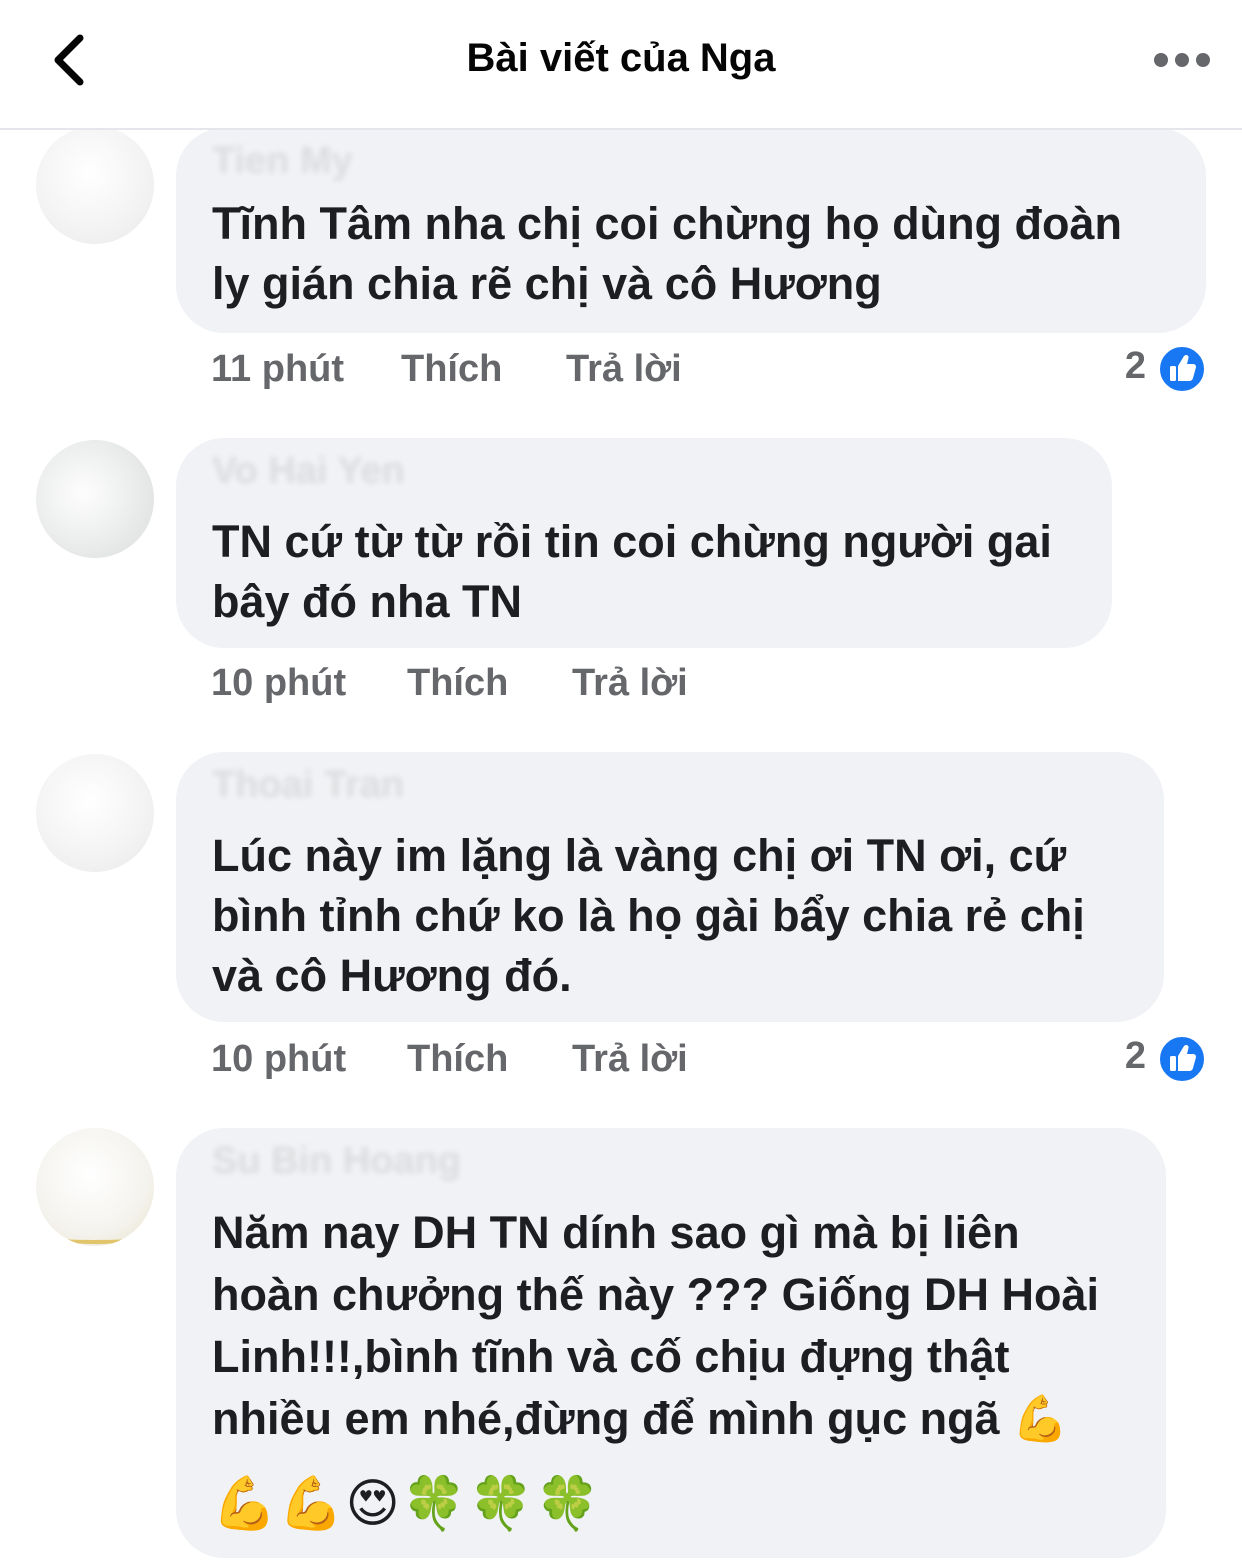 Image resolution: width=1242 pixels, height=1560 pixels. I want to click on more-horizontal-icon, so click(1182, 60).